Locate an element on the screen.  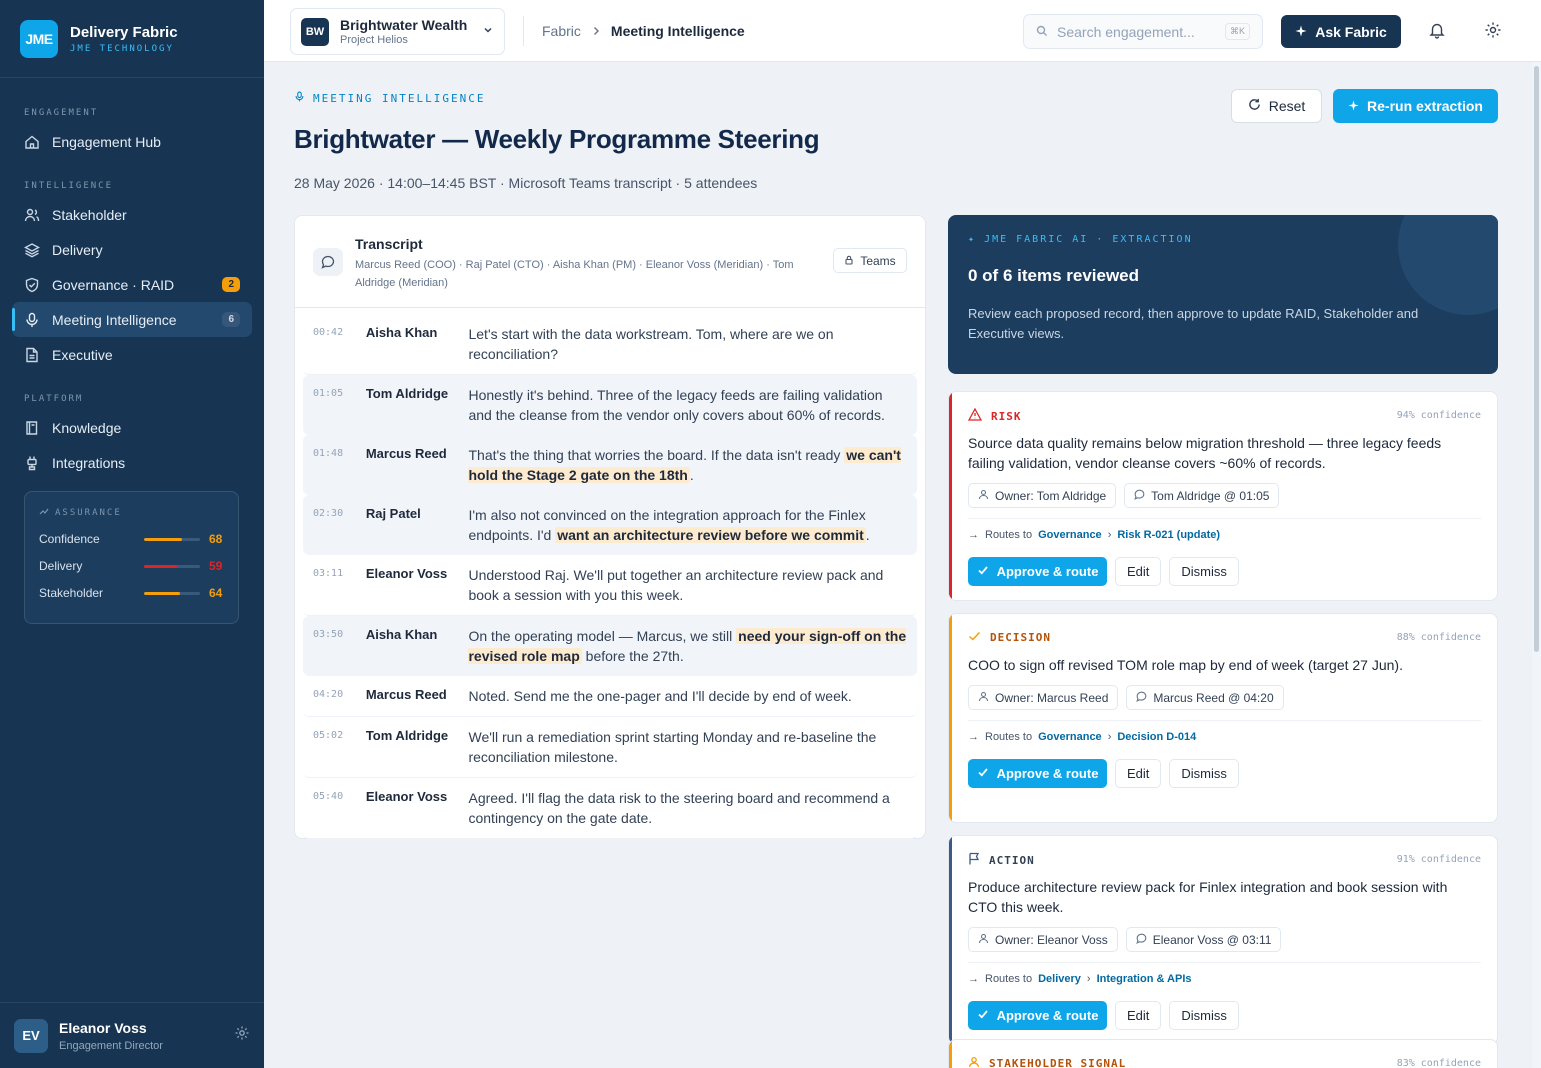
user-profile: EV Eleanor Voss Engagement Director is located at coordinates (132, 1035).